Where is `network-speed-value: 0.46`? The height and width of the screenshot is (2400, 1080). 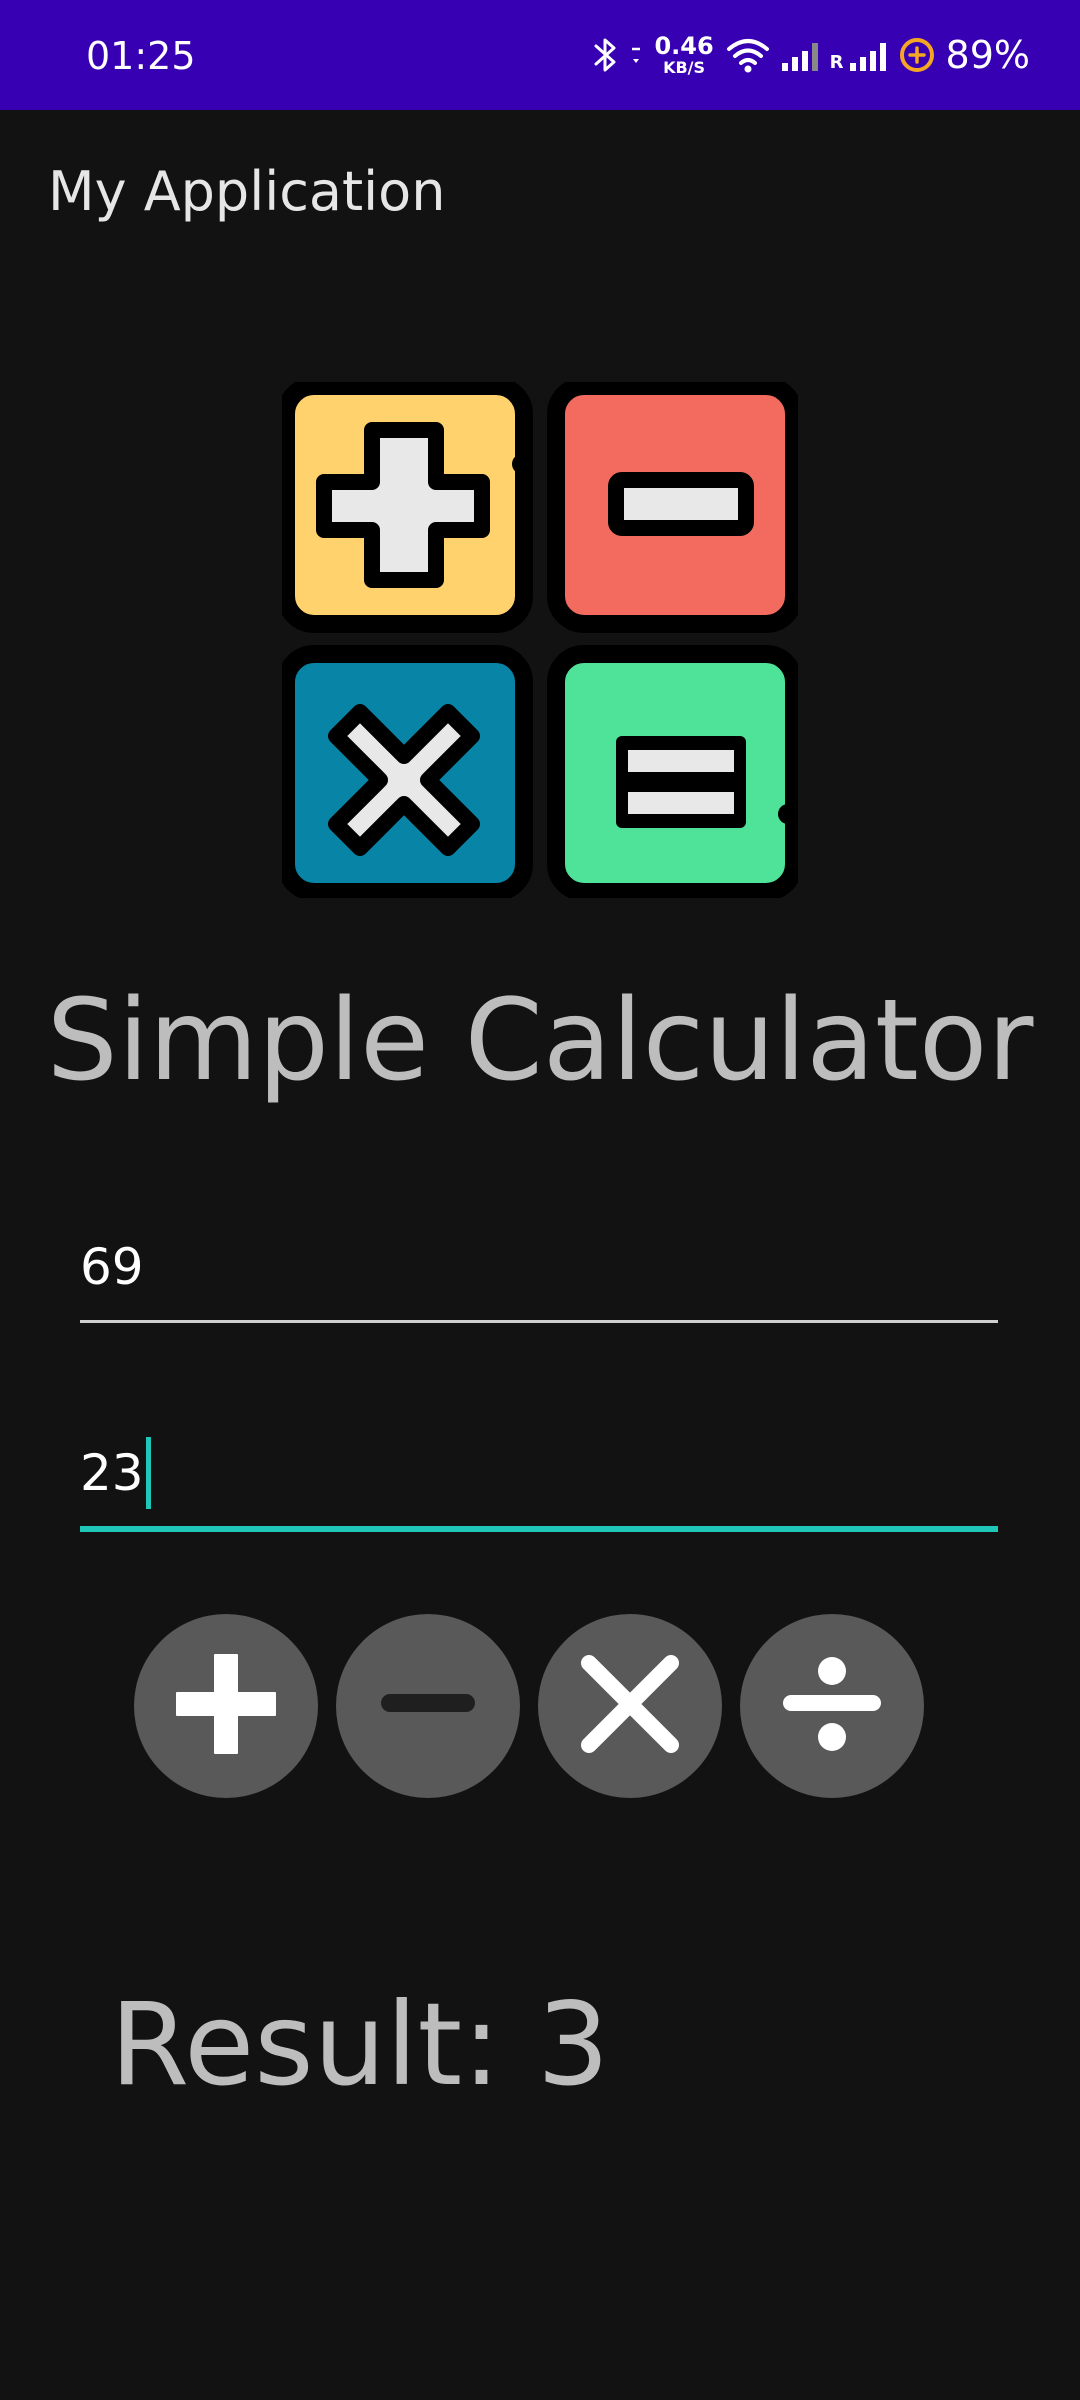 network-speed-value: 0.46 is located at coordinates (684, 46).